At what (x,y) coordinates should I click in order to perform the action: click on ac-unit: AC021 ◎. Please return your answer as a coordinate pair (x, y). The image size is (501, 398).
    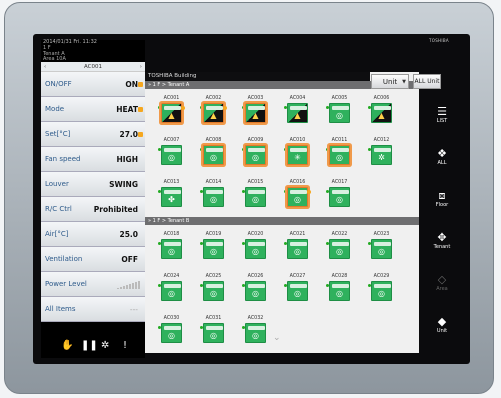
    Looking at the image, I should click on (297, 247).